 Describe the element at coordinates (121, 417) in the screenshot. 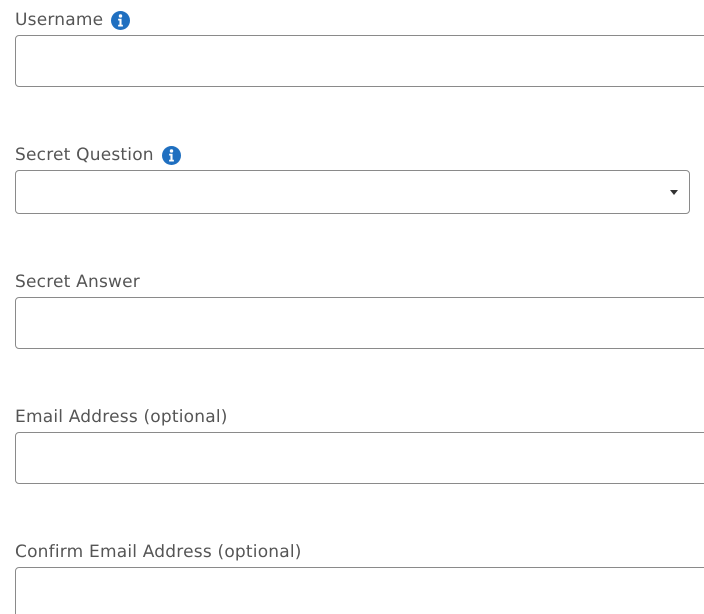

I see `field-label: Email Address (optional)` at that location.